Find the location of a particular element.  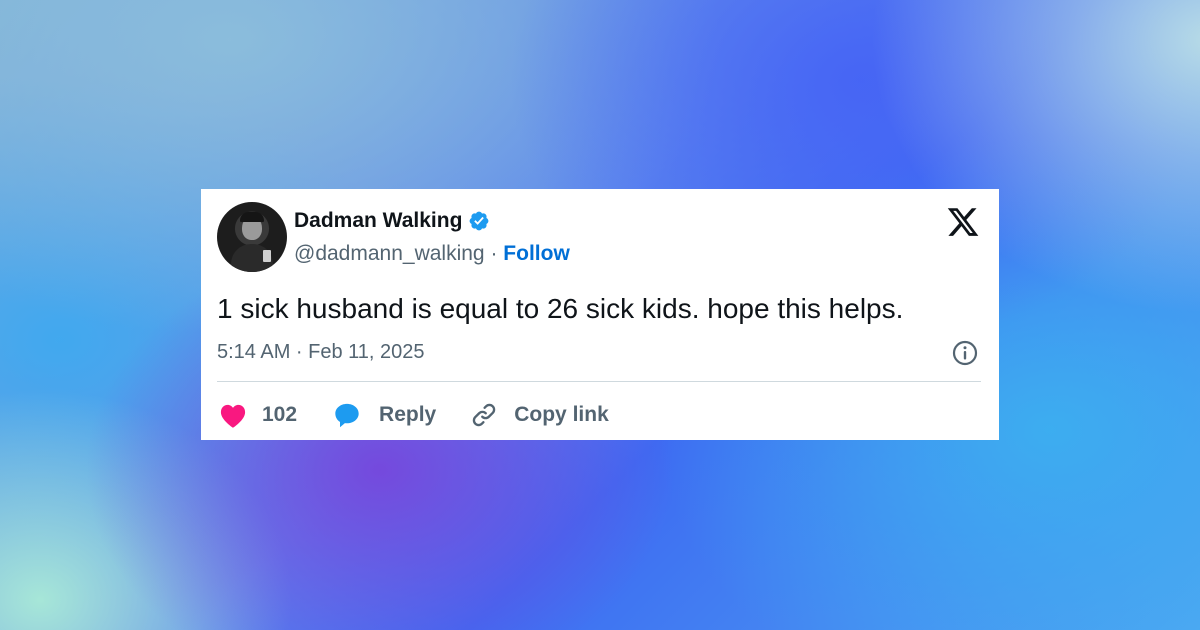

divider is located at coordinates (599, 381).